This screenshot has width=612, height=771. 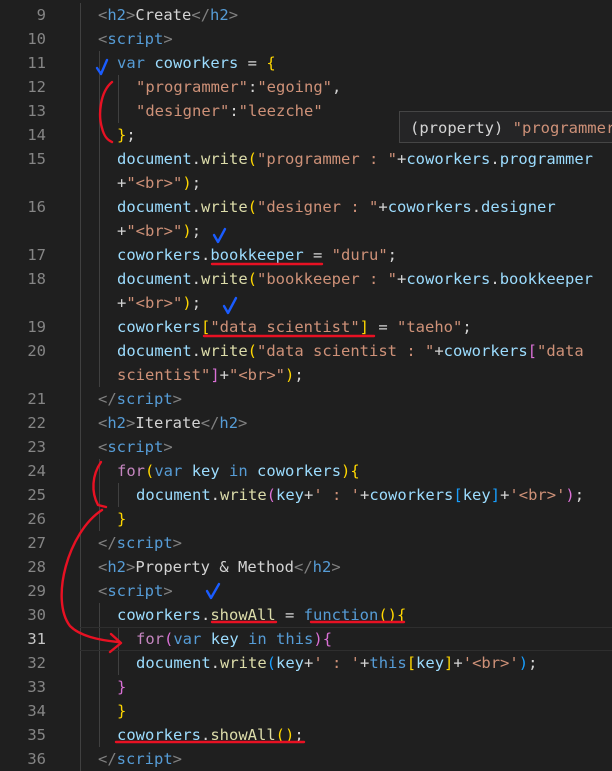 What do you see at coordinates (107, 399) in the screenshot?
I see `code-token: </` at bounding box center [107, 399].